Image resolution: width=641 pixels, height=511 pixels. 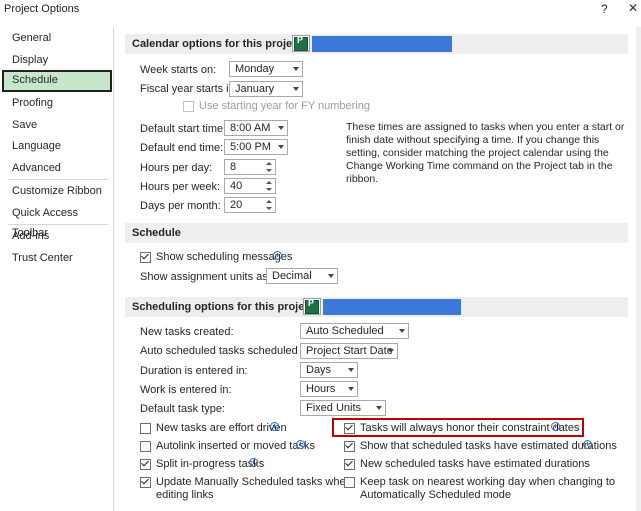 I want to click on autolink-checkbox, so click(x=145, y=446).